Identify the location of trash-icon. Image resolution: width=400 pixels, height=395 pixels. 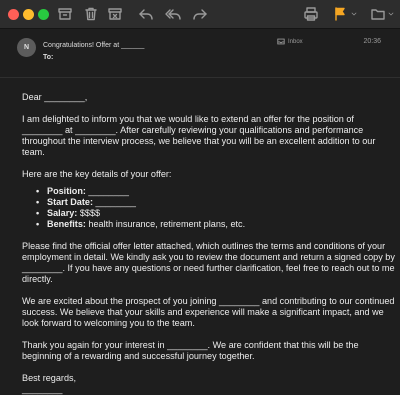
(91, 14).